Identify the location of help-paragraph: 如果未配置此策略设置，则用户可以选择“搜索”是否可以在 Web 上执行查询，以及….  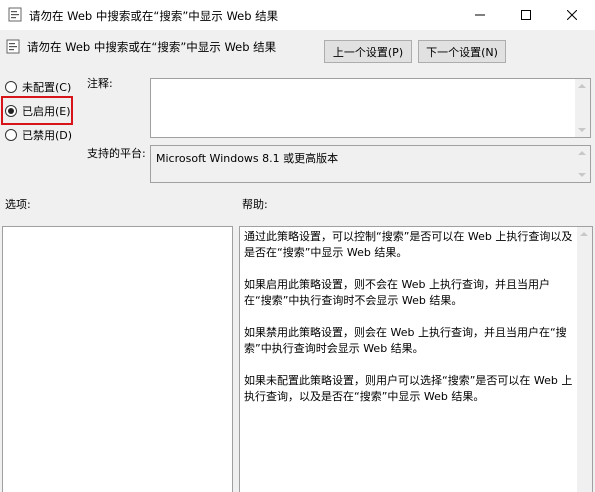
(408, 388).